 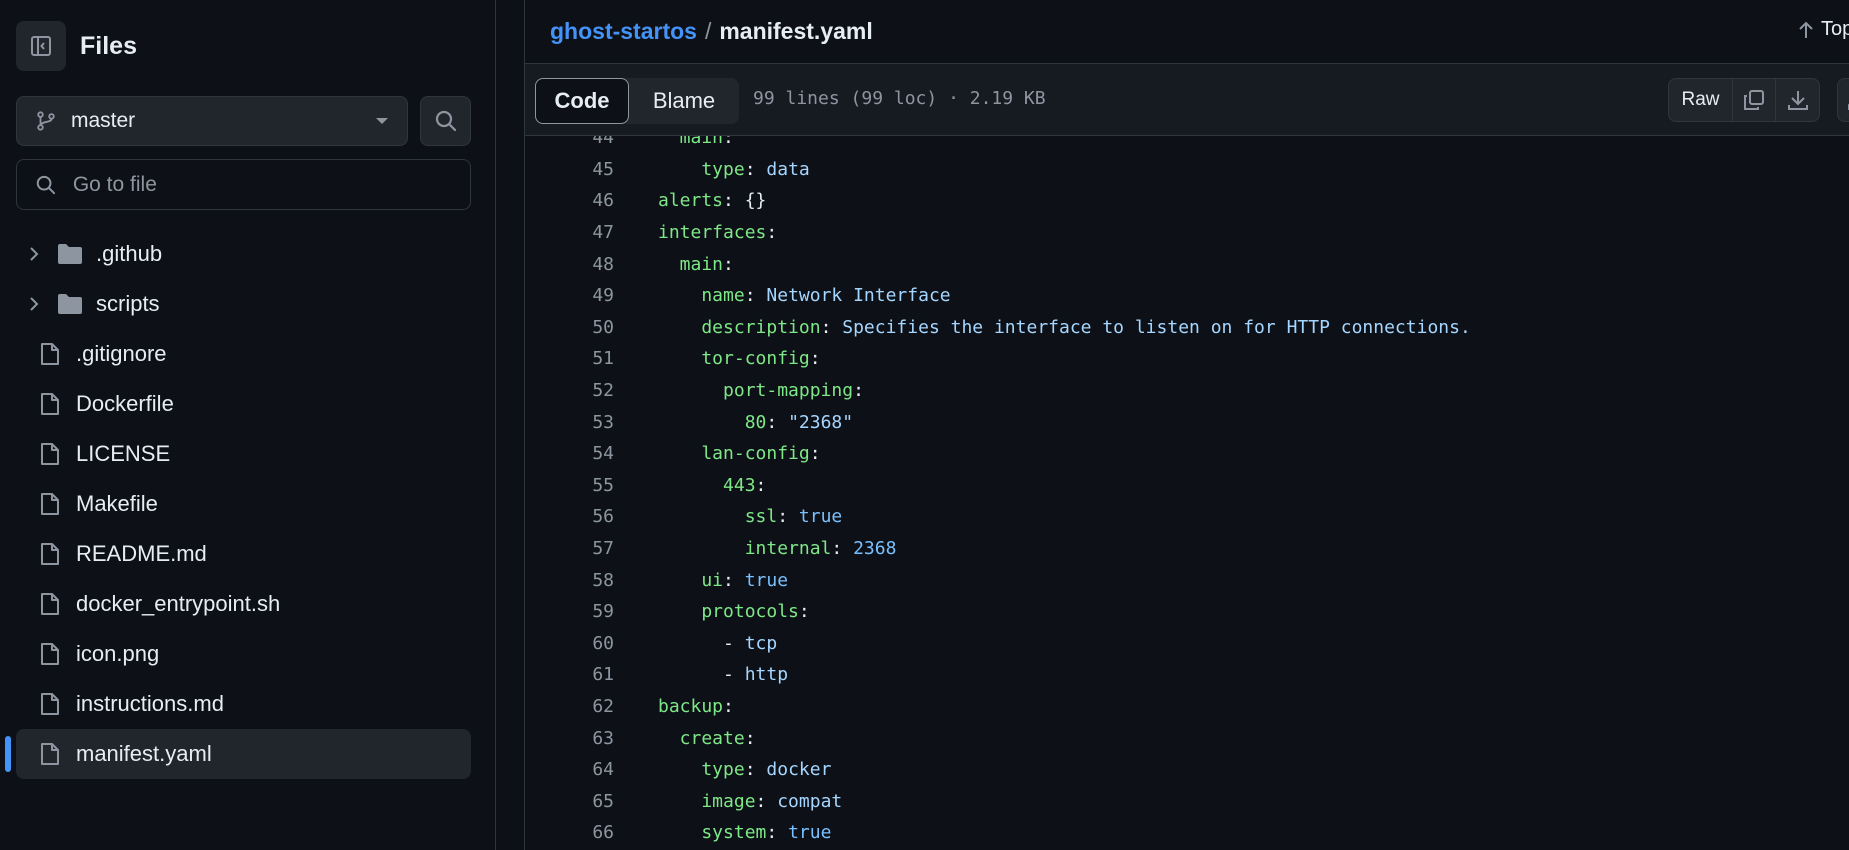 I want to click on line-number: 47, so click(x=569, y=232).